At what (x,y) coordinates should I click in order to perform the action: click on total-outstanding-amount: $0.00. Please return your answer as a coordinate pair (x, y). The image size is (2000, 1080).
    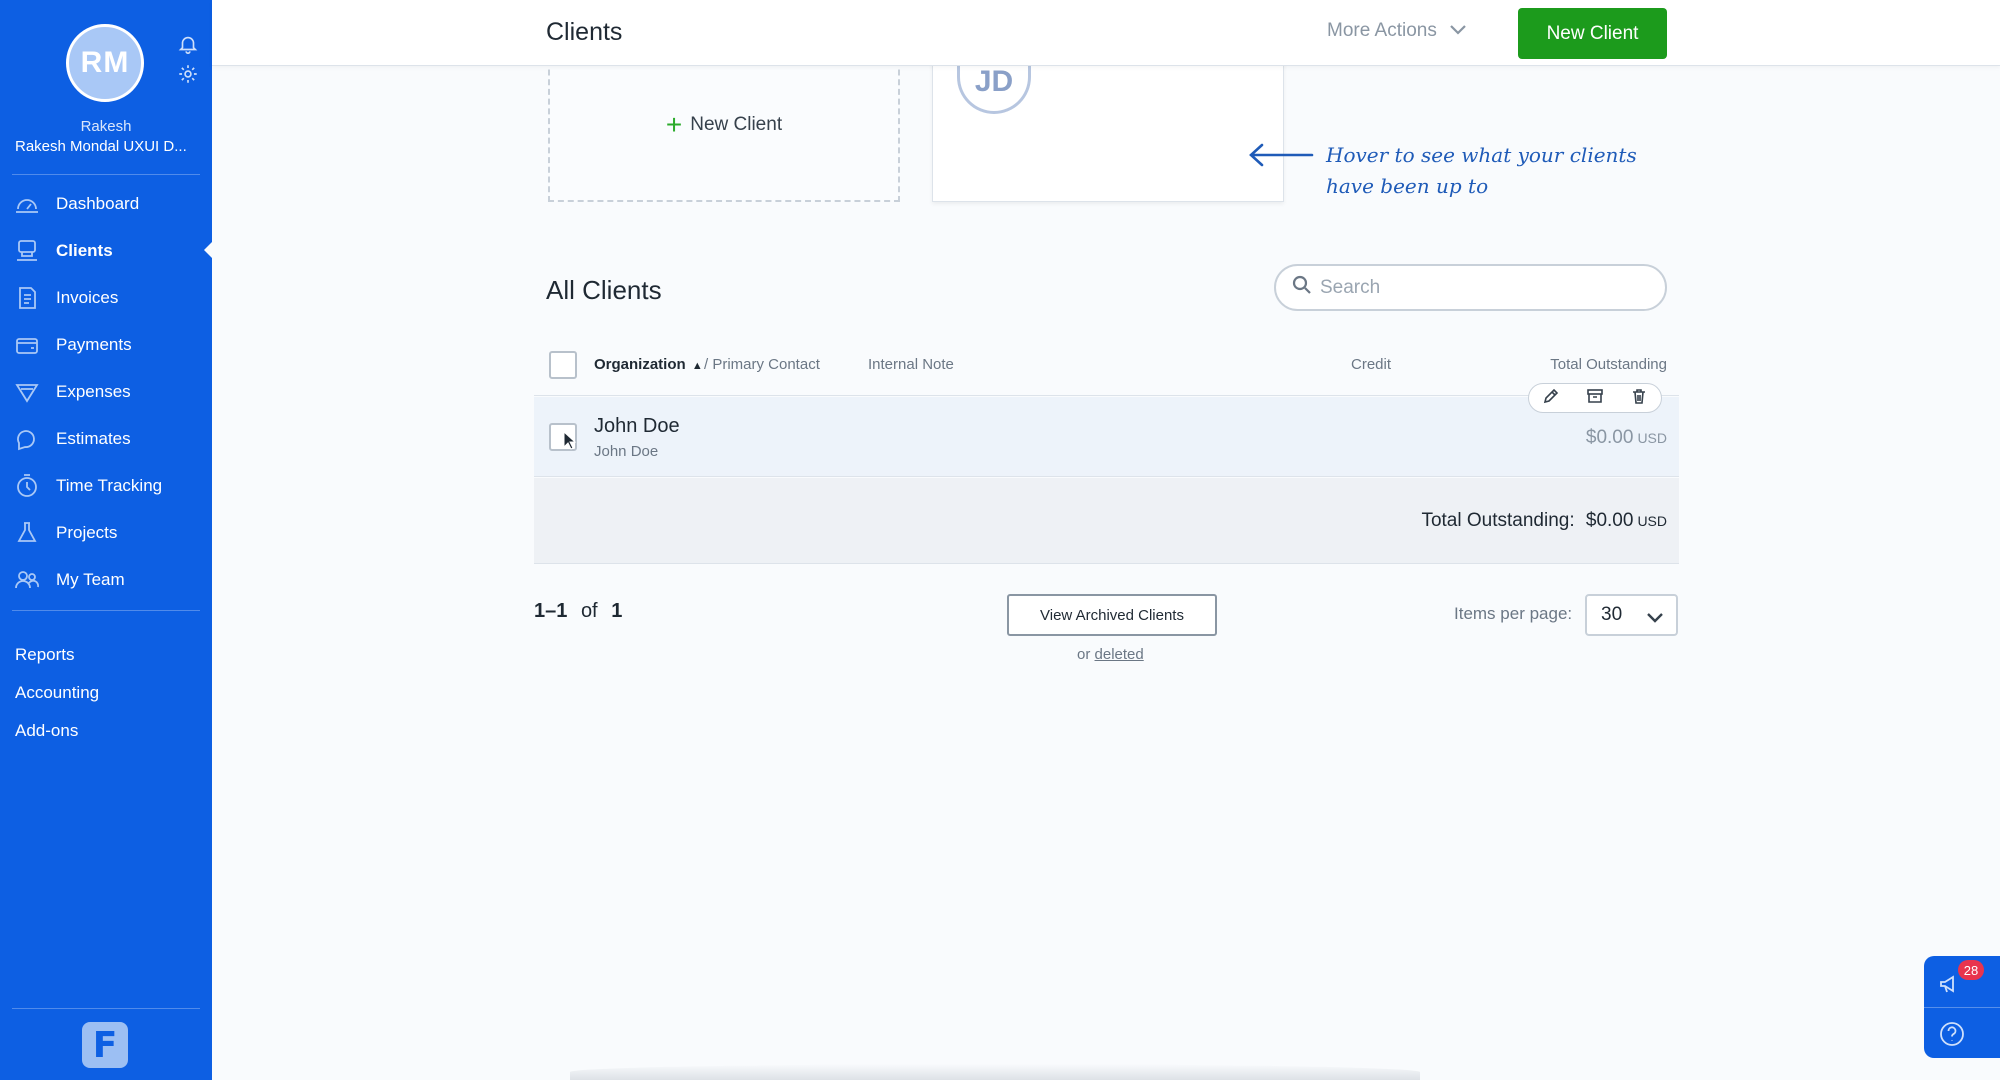
    Looking at the image, I should click on (1609, 520).